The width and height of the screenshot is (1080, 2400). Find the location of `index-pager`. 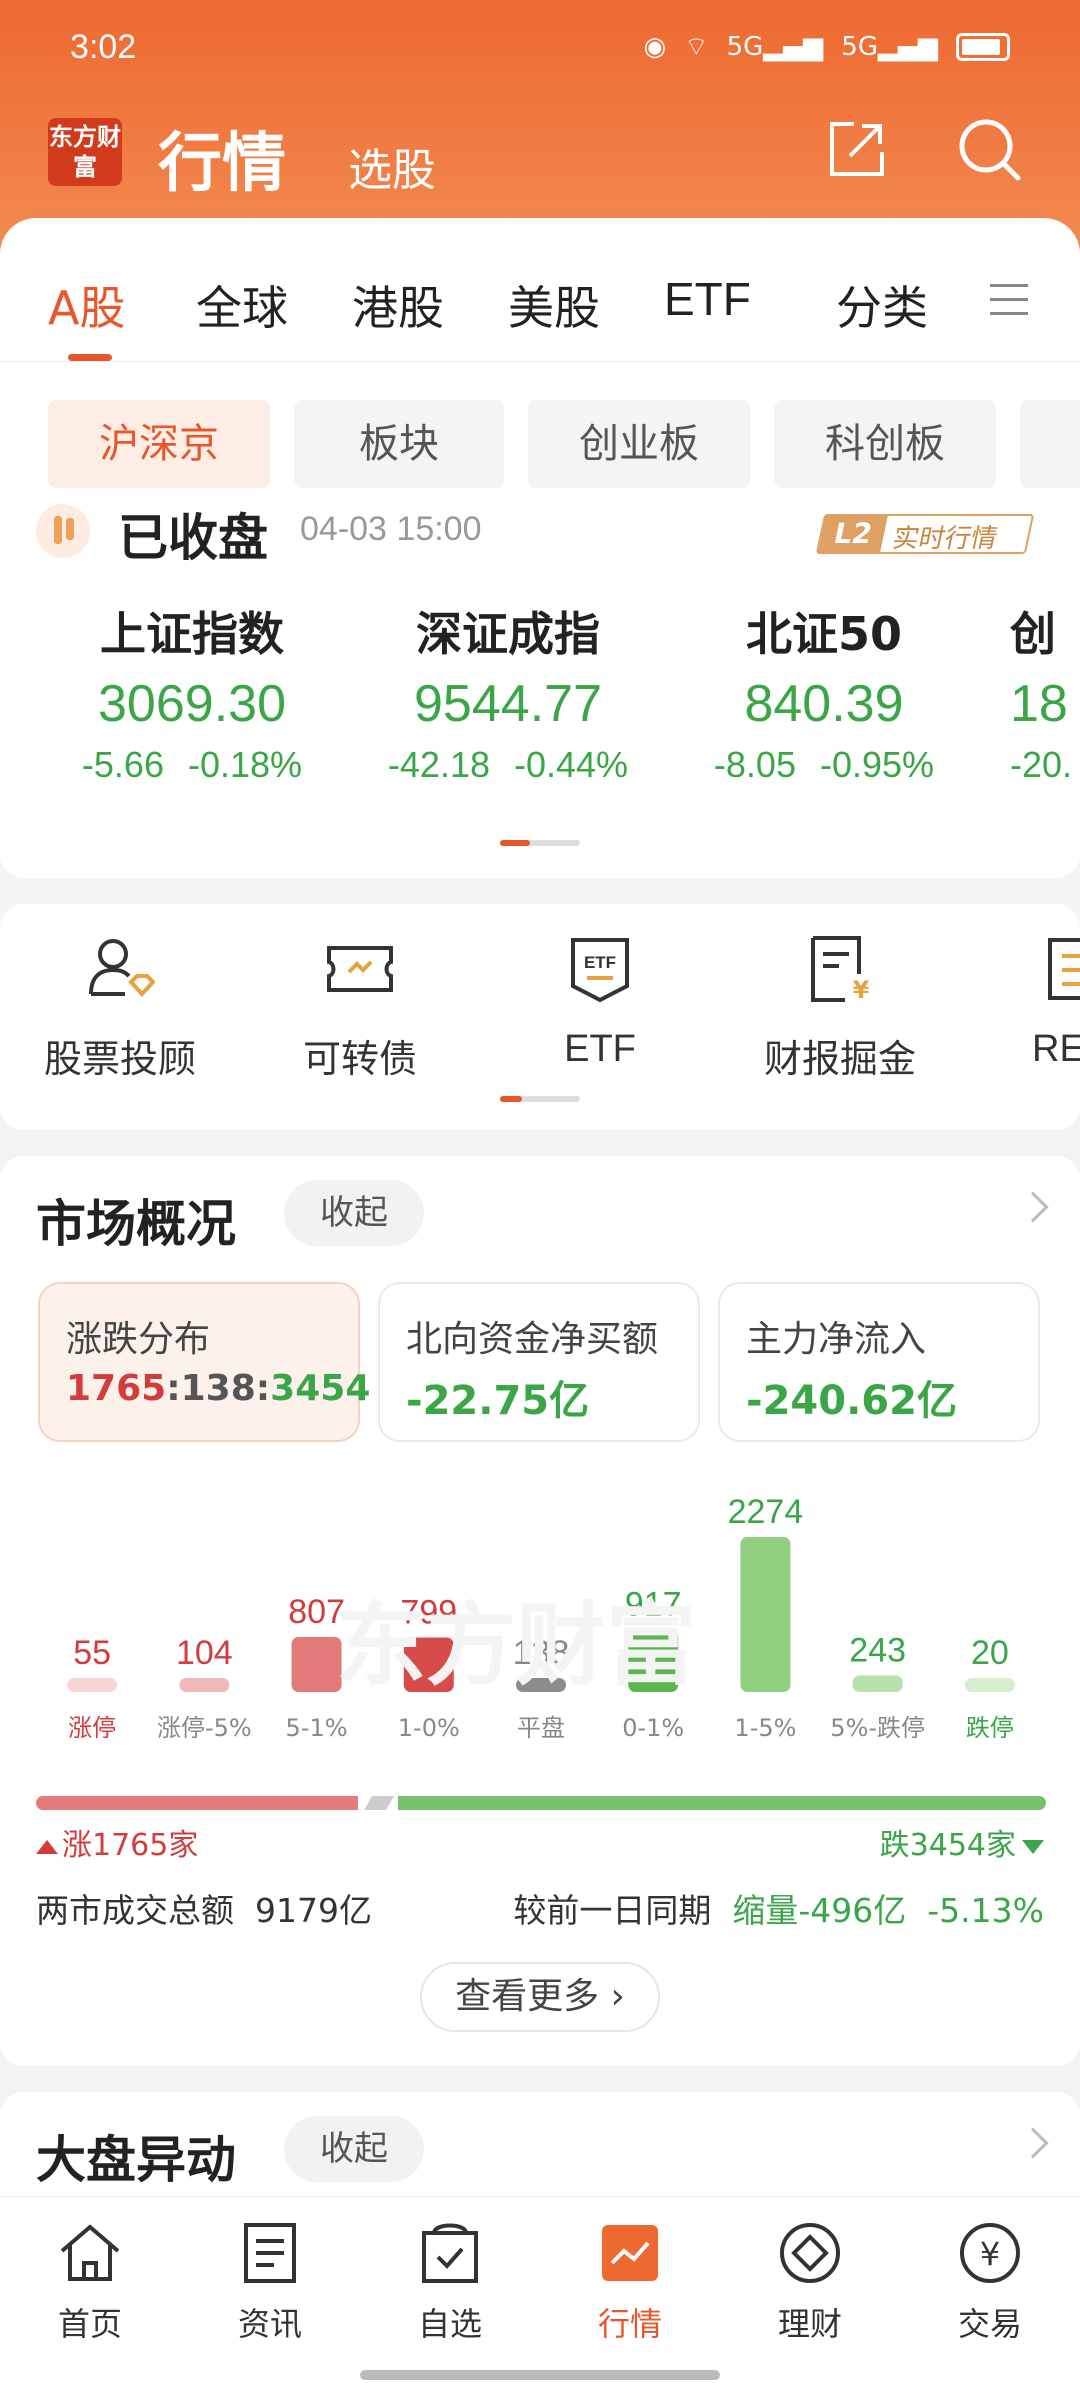

index-pager is located at coordinates (540, 843).